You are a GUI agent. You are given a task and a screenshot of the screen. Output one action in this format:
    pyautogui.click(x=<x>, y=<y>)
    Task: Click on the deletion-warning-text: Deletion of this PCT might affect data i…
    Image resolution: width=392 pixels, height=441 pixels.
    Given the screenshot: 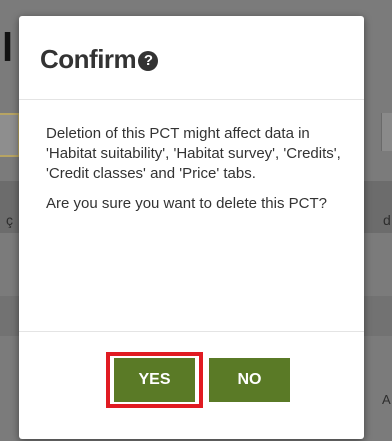 What is the action you would take?
    pyautogui.click(x=193, y=153)
    